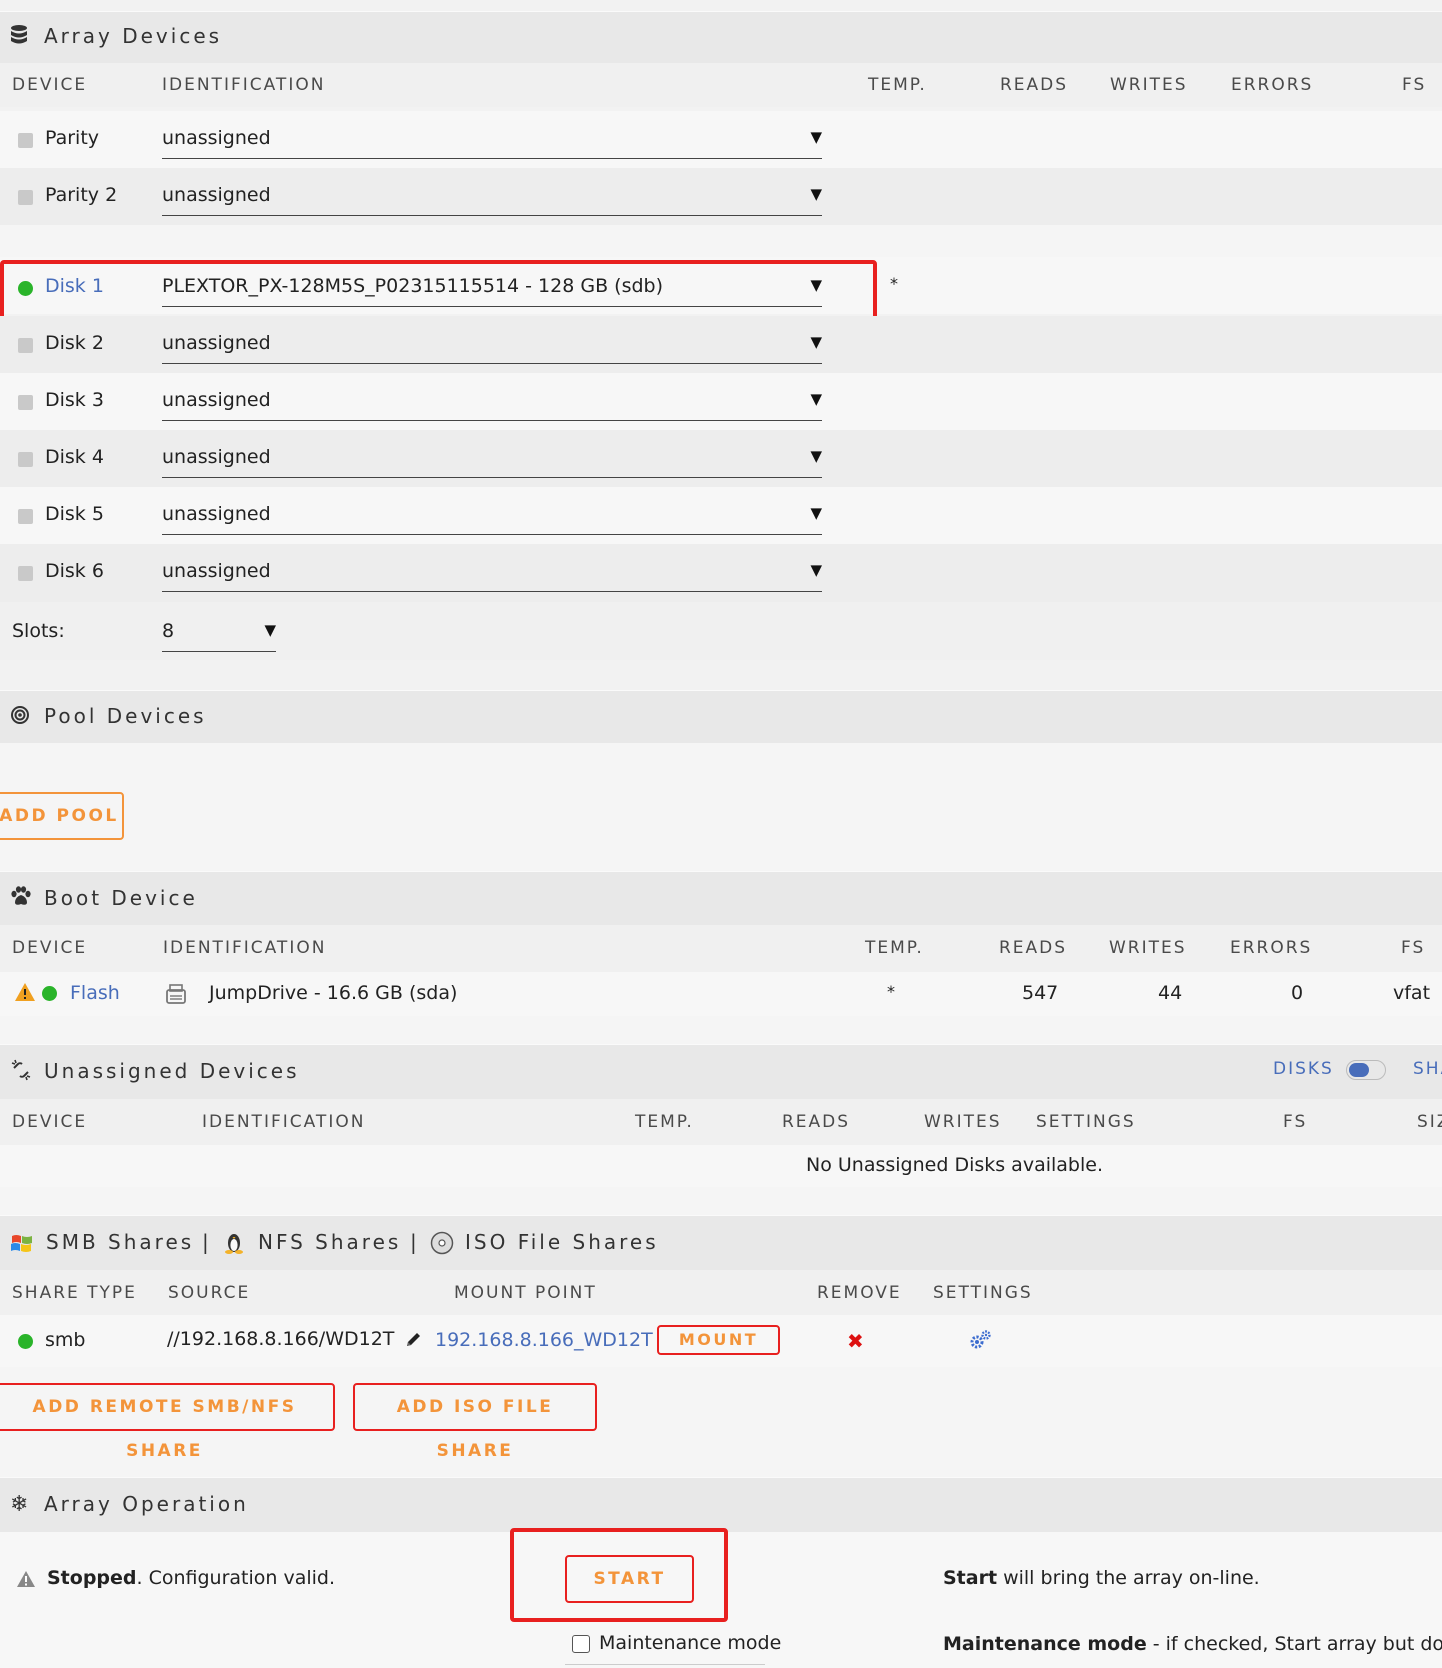 The width and height of the screenshot is (1442, 1668). I want to click on device-name: Parity, so click(72, 138).